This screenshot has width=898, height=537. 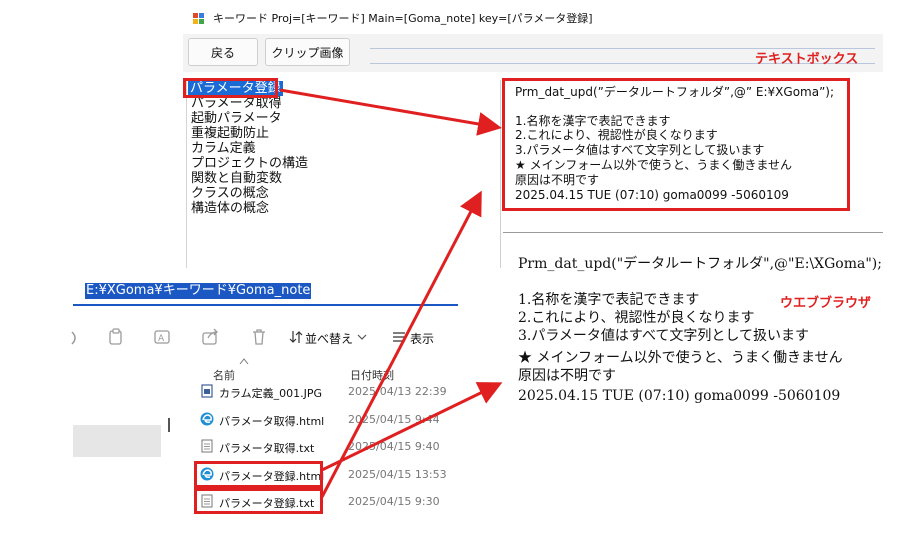 I want to click on chevron-left-icon, so click(x=75, y=338).